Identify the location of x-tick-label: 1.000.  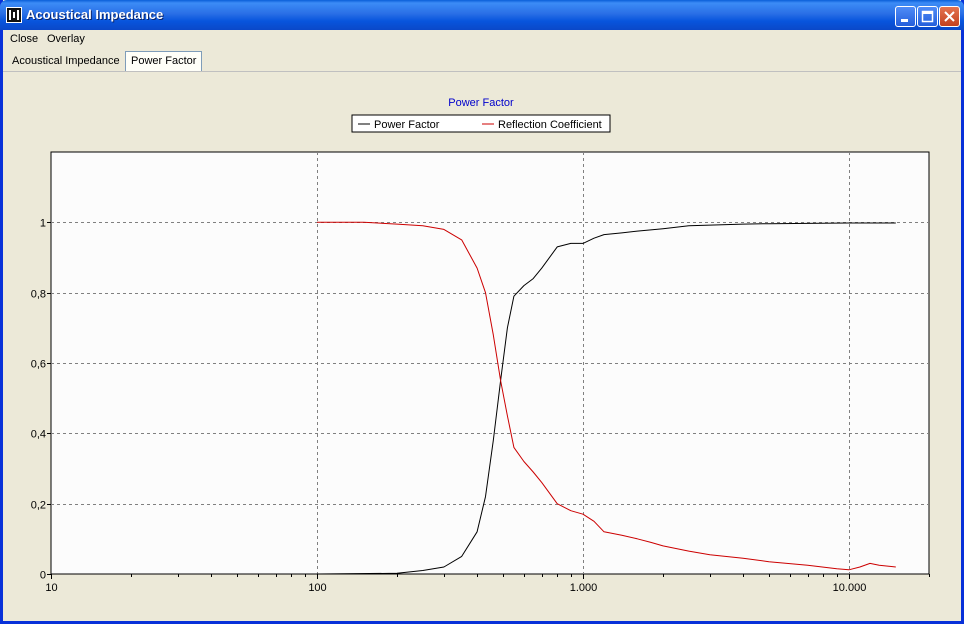
(584, 588).